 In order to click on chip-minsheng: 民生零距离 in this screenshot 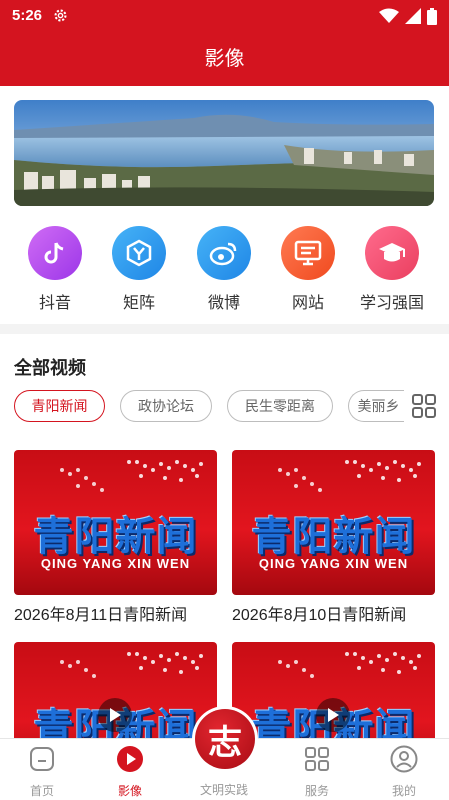, I will do `click(280, 406)`.